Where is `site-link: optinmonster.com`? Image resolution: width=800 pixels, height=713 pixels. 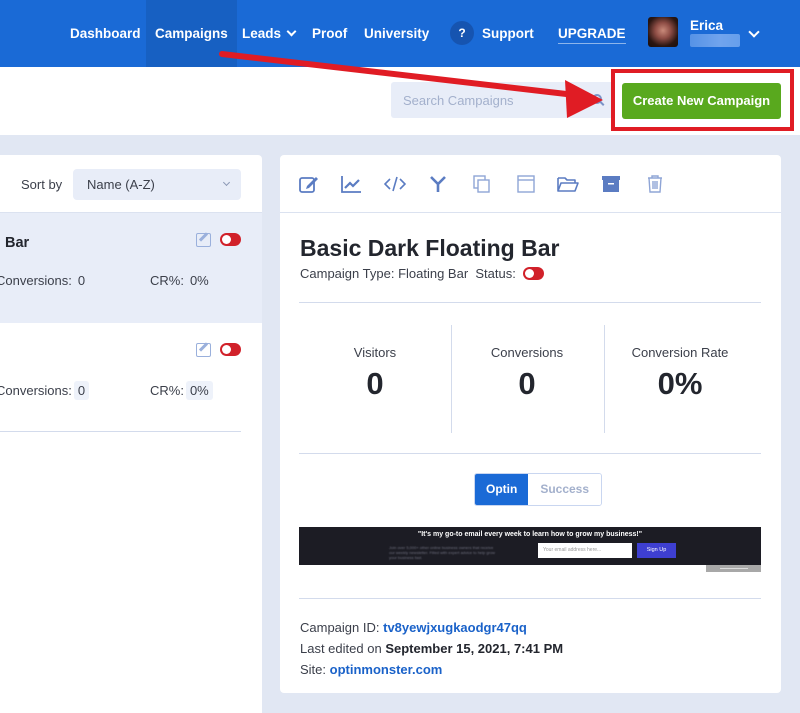 site-link: optinmonster.com is located at coordinates (386, 669).